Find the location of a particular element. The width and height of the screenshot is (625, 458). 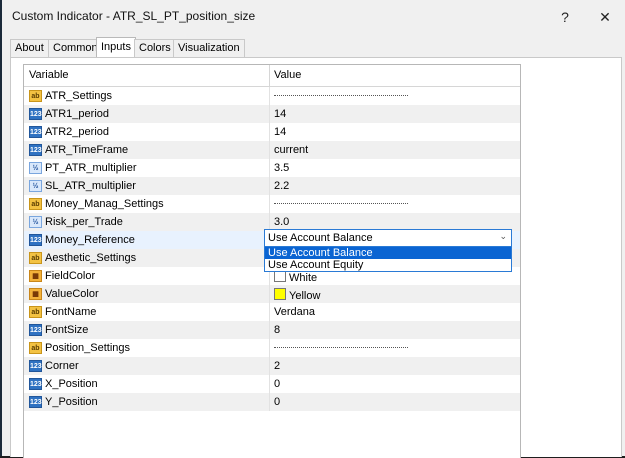

variable-value: White is located at coordinates (295, 277).